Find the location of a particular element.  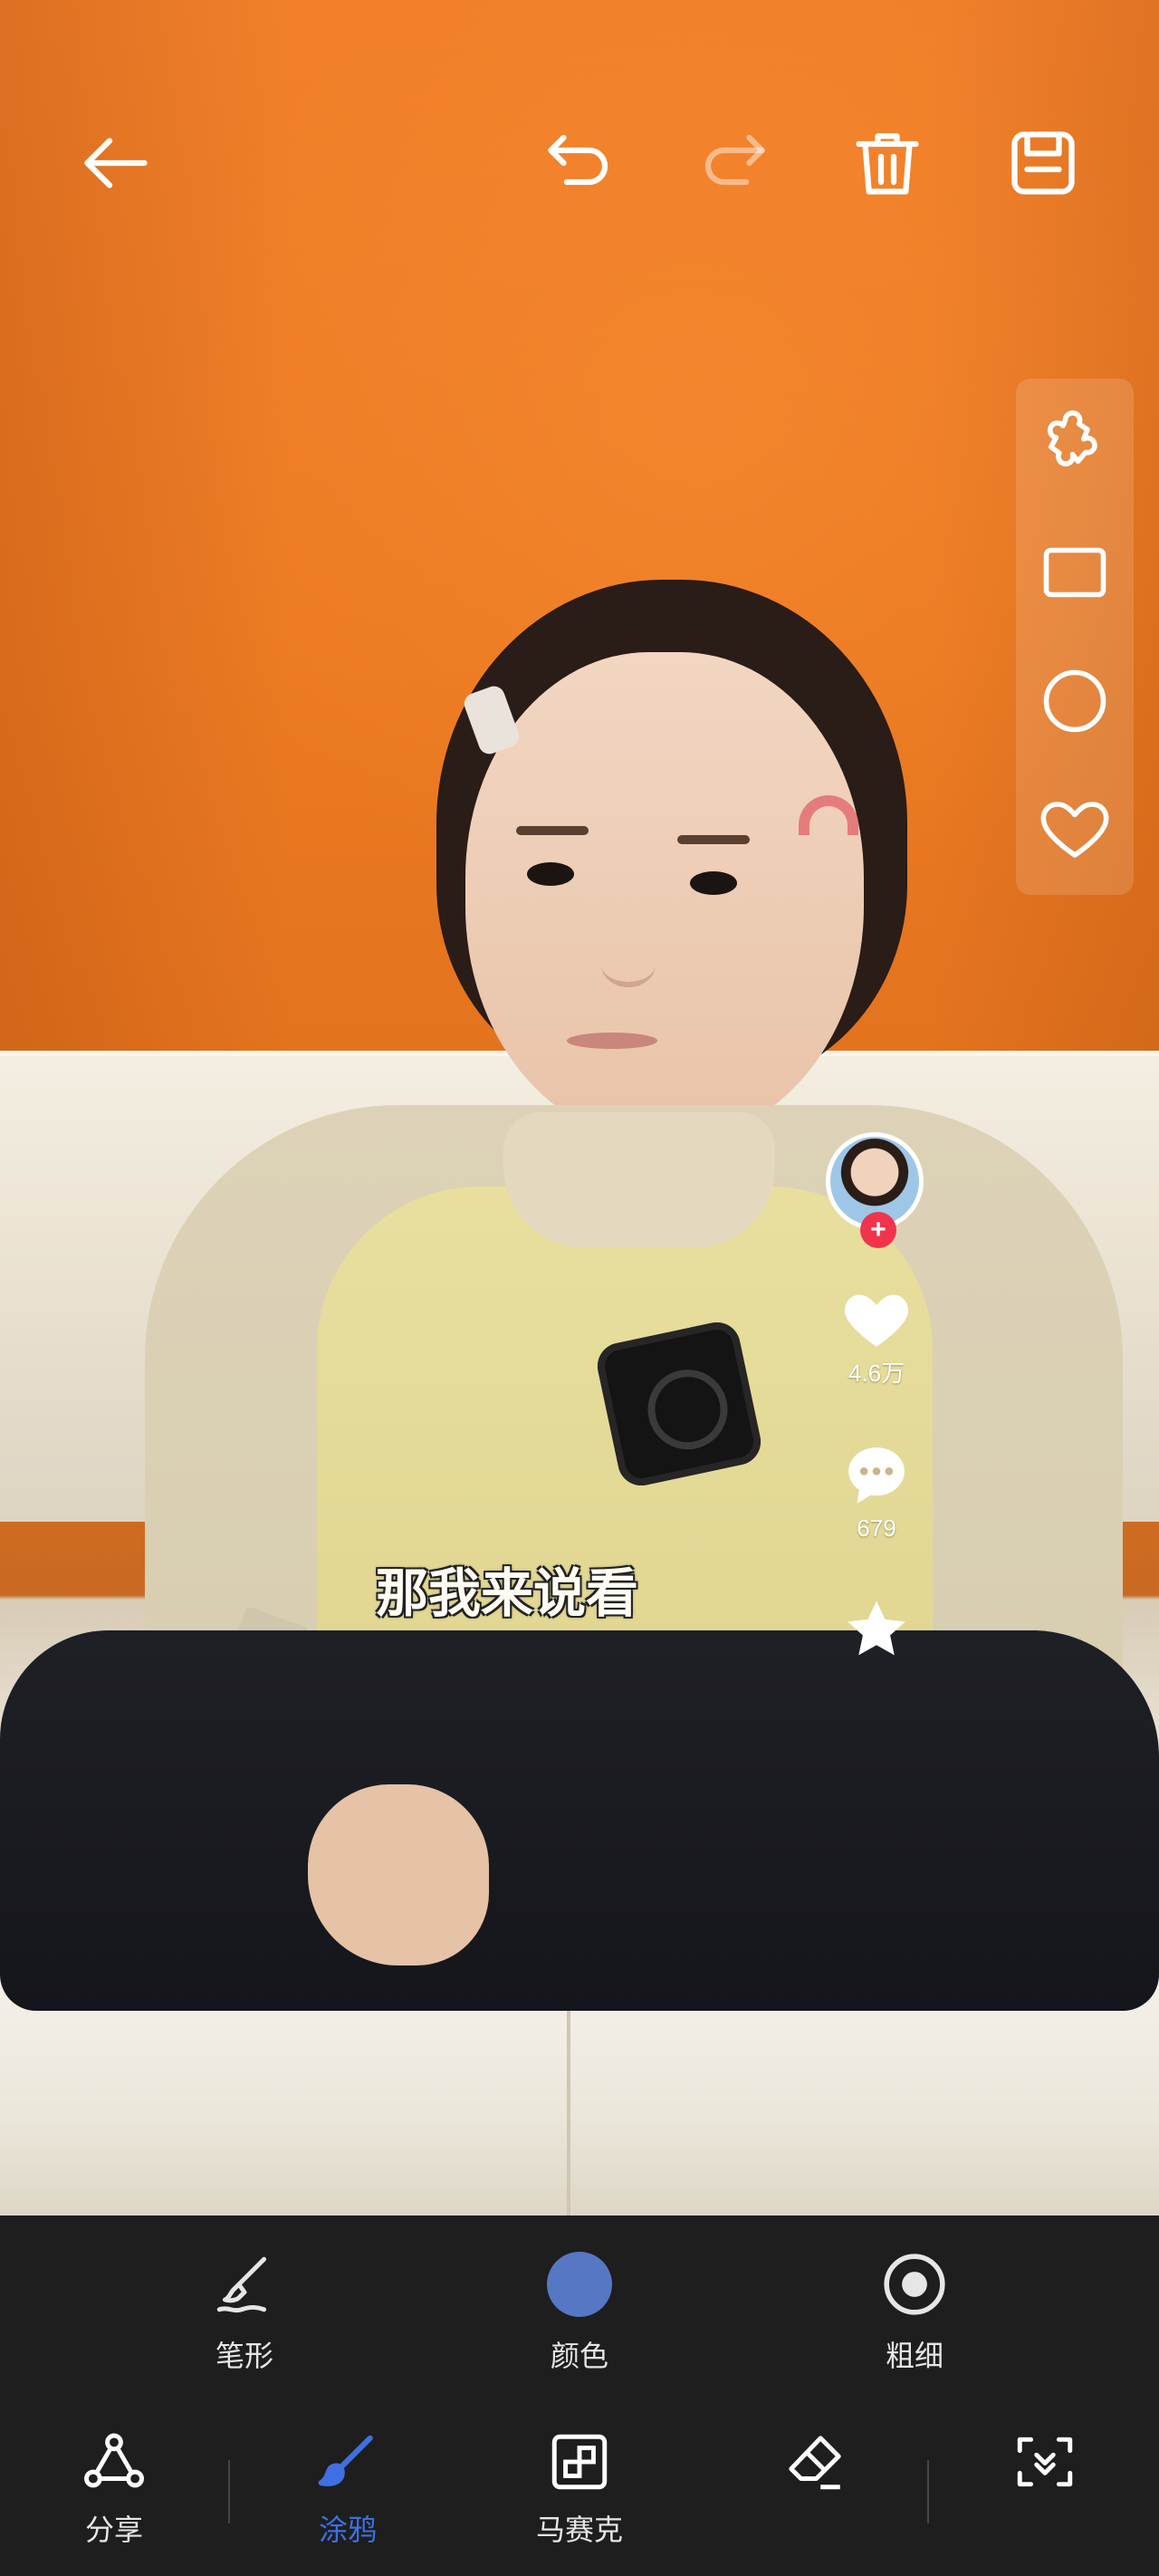

like-count: 4.6万 is located at coordinates (876, 1373).